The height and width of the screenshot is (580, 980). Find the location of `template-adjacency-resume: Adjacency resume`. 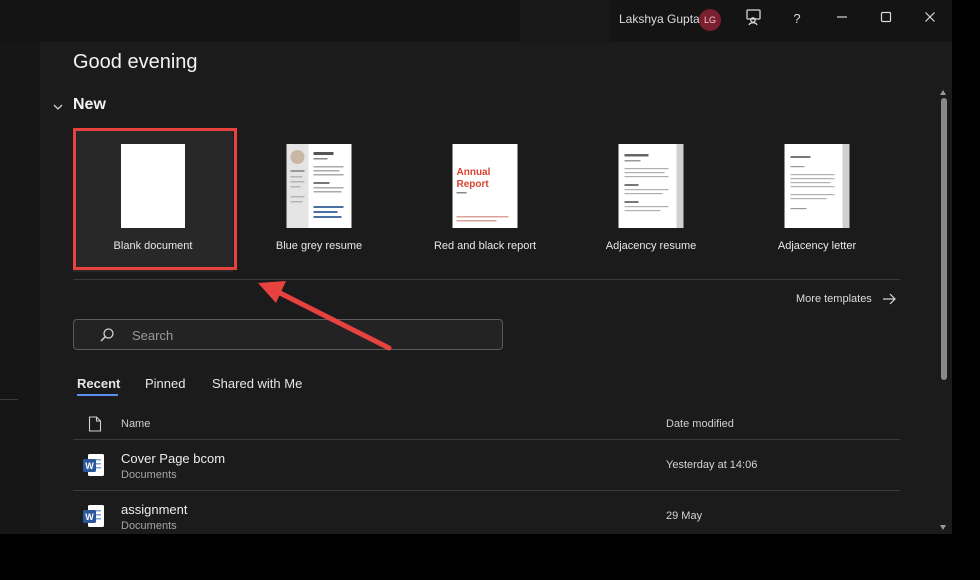

template-adjacency-resume: Adjacency resume is located at coordinates (651, 200).